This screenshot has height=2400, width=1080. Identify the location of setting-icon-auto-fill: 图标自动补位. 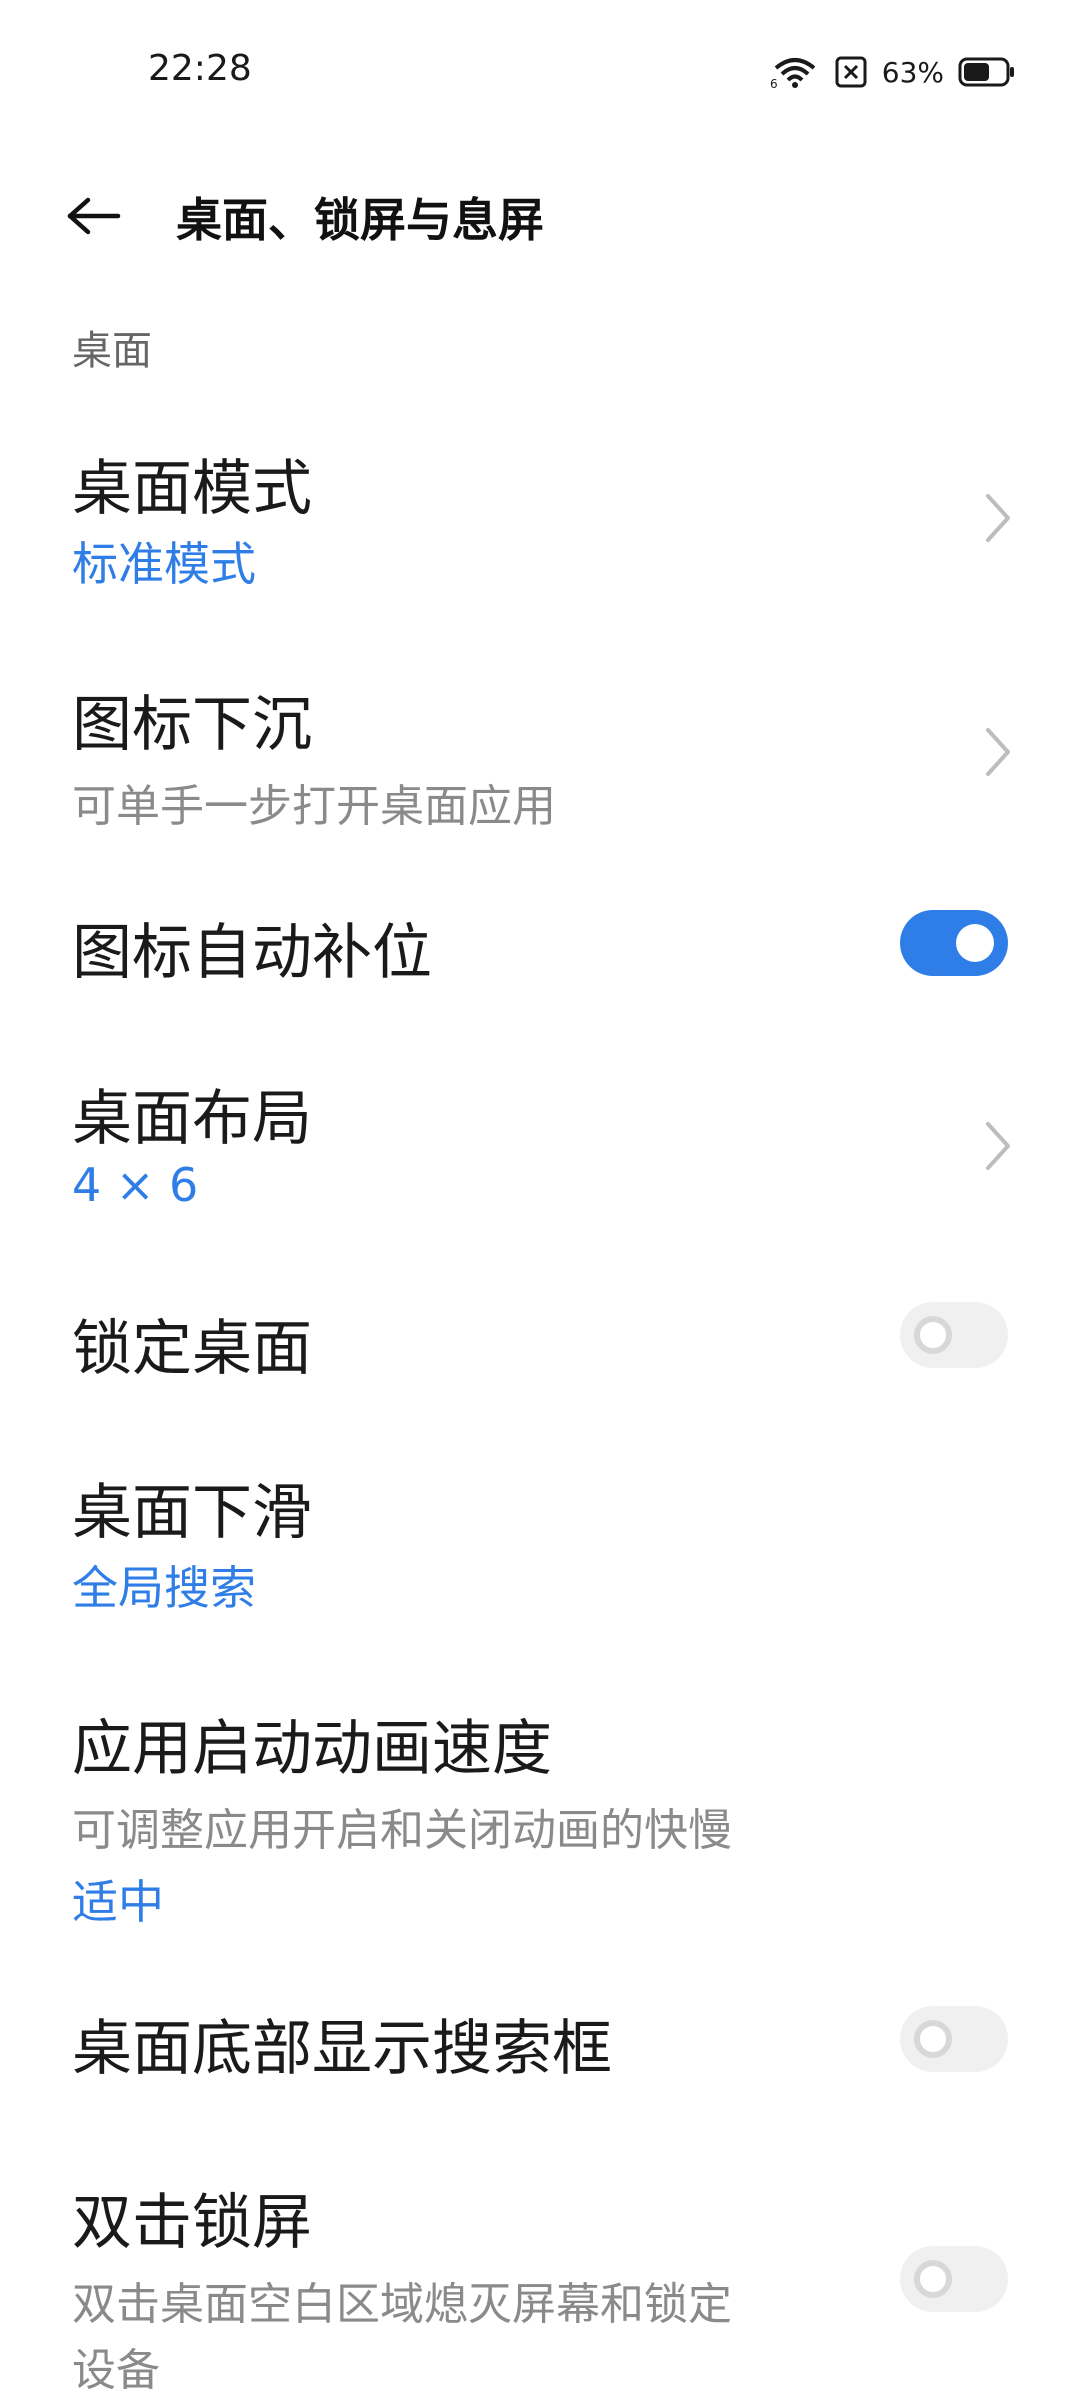
(540, 950).